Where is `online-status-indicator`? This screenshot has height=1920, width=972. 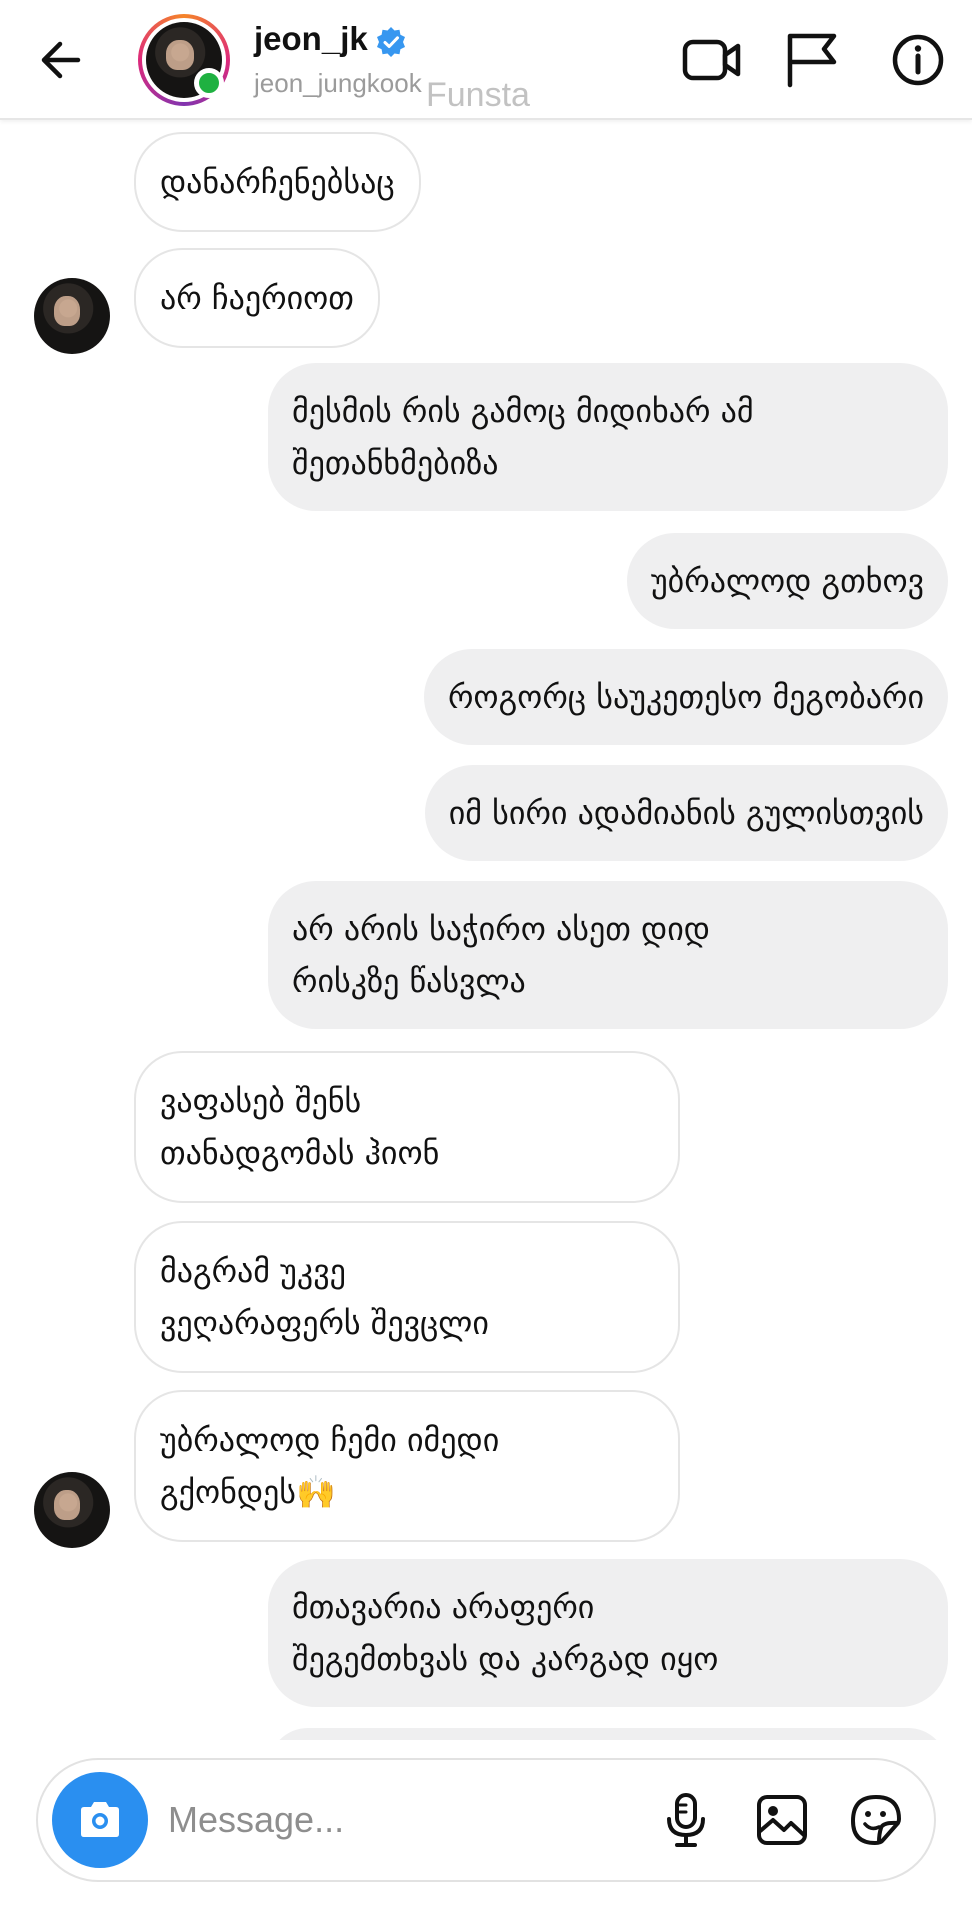
online-status-indicator is located at coordinates (209, 83).